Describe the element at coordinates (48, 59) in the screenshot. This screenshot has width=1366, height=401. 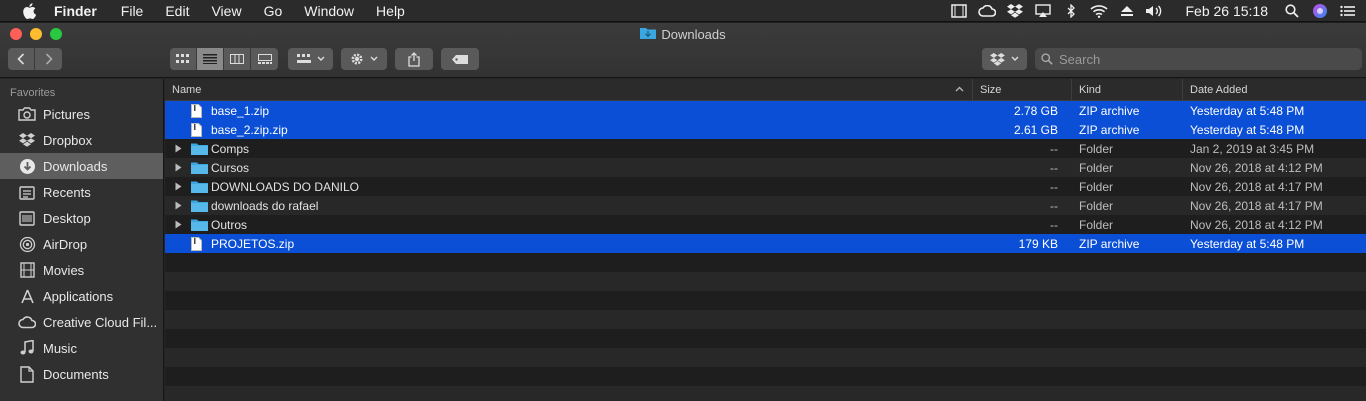
I see `forward-button` at that location.